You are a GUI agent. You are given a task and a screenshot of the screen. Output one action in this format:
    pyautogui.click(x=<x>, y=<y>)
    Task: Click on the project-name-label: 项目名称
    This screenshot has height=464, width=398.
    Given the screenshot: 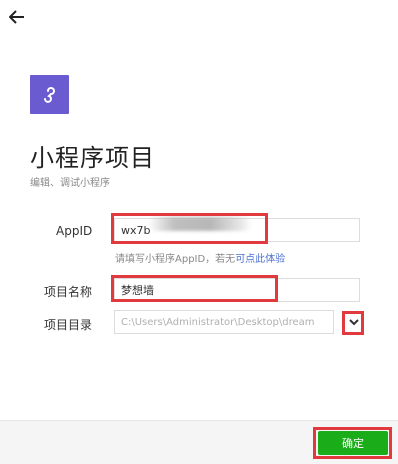 What is the action you would take?
    pyautogui.click(x=68, y=292)
    